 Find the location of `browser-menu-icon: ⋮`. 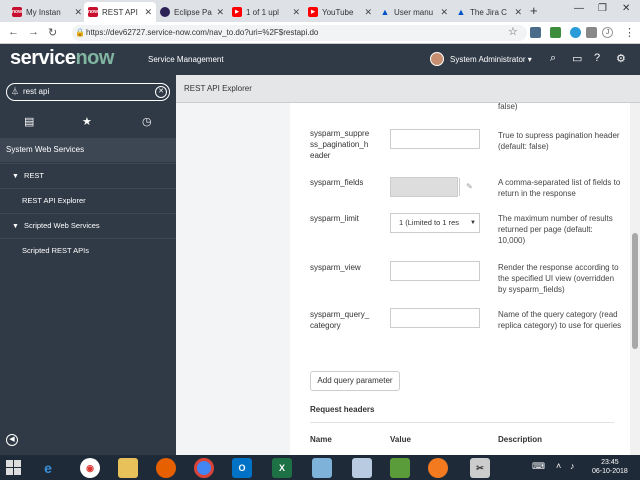

browser-menu-icon: ⋮ is located at coordinates (629, 32).